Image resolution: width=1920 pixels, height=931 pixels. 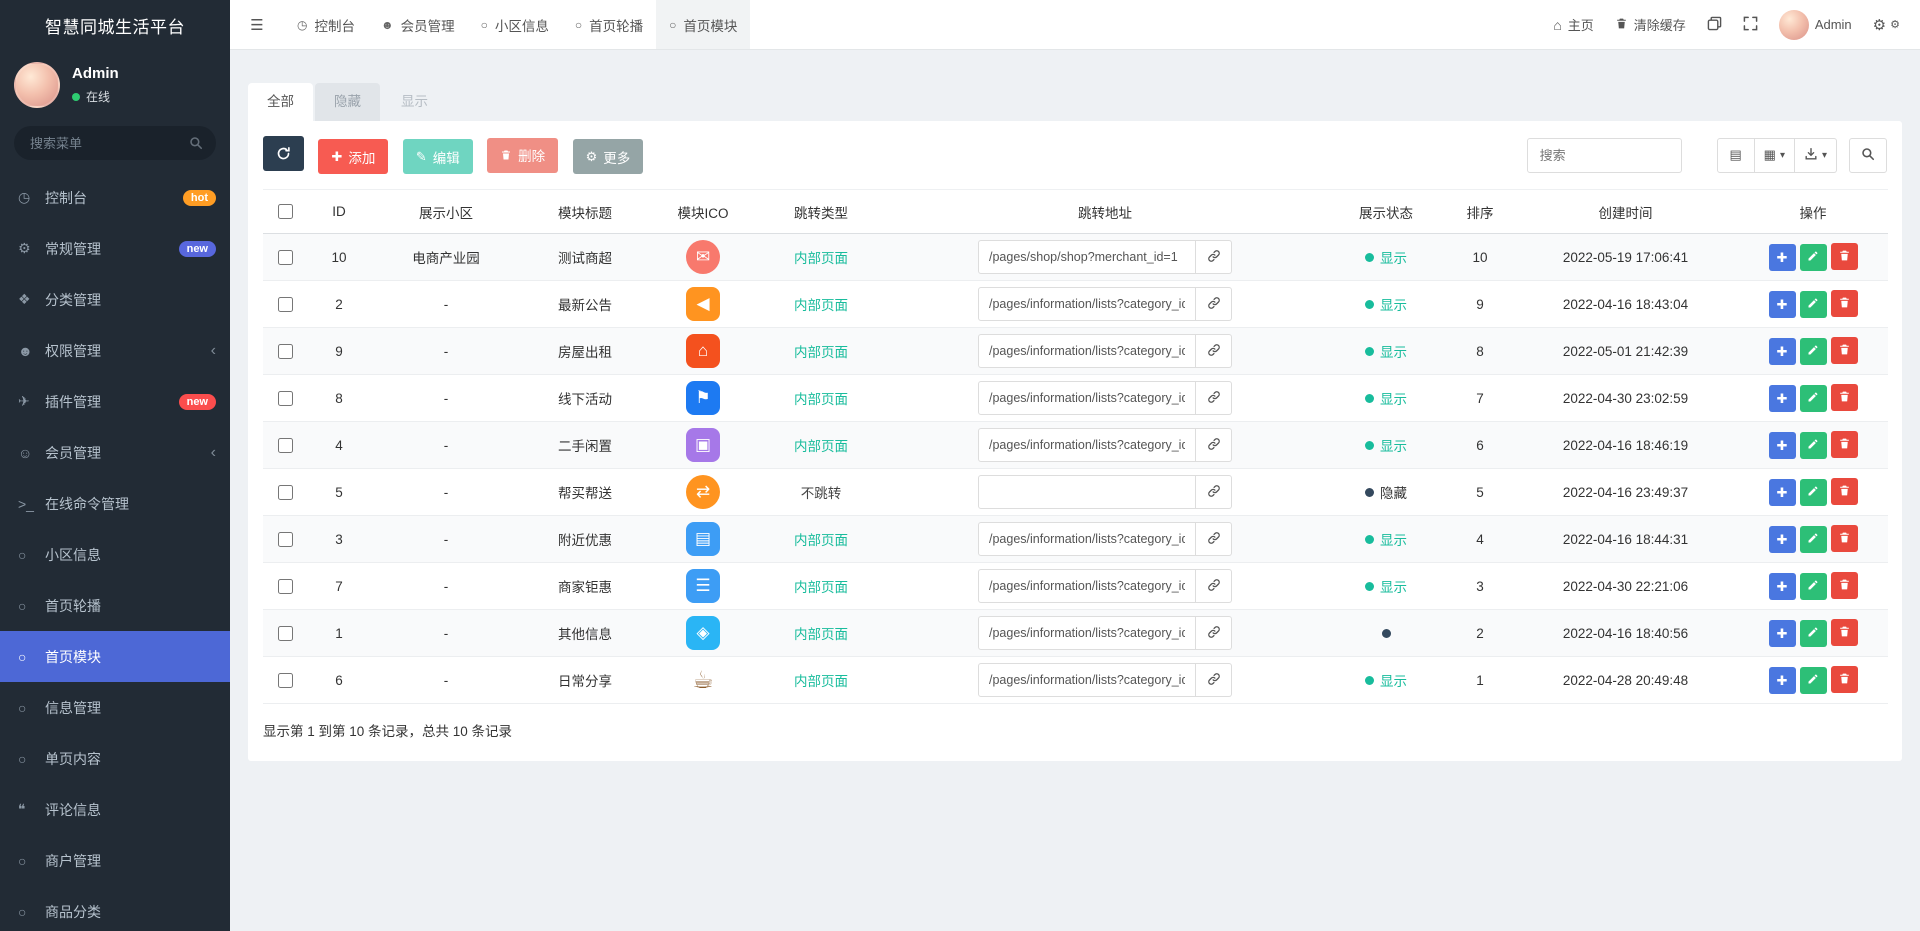 I want to click on topnav-tab-community-info: ○ 小区信息, so click(x=515, y=24).